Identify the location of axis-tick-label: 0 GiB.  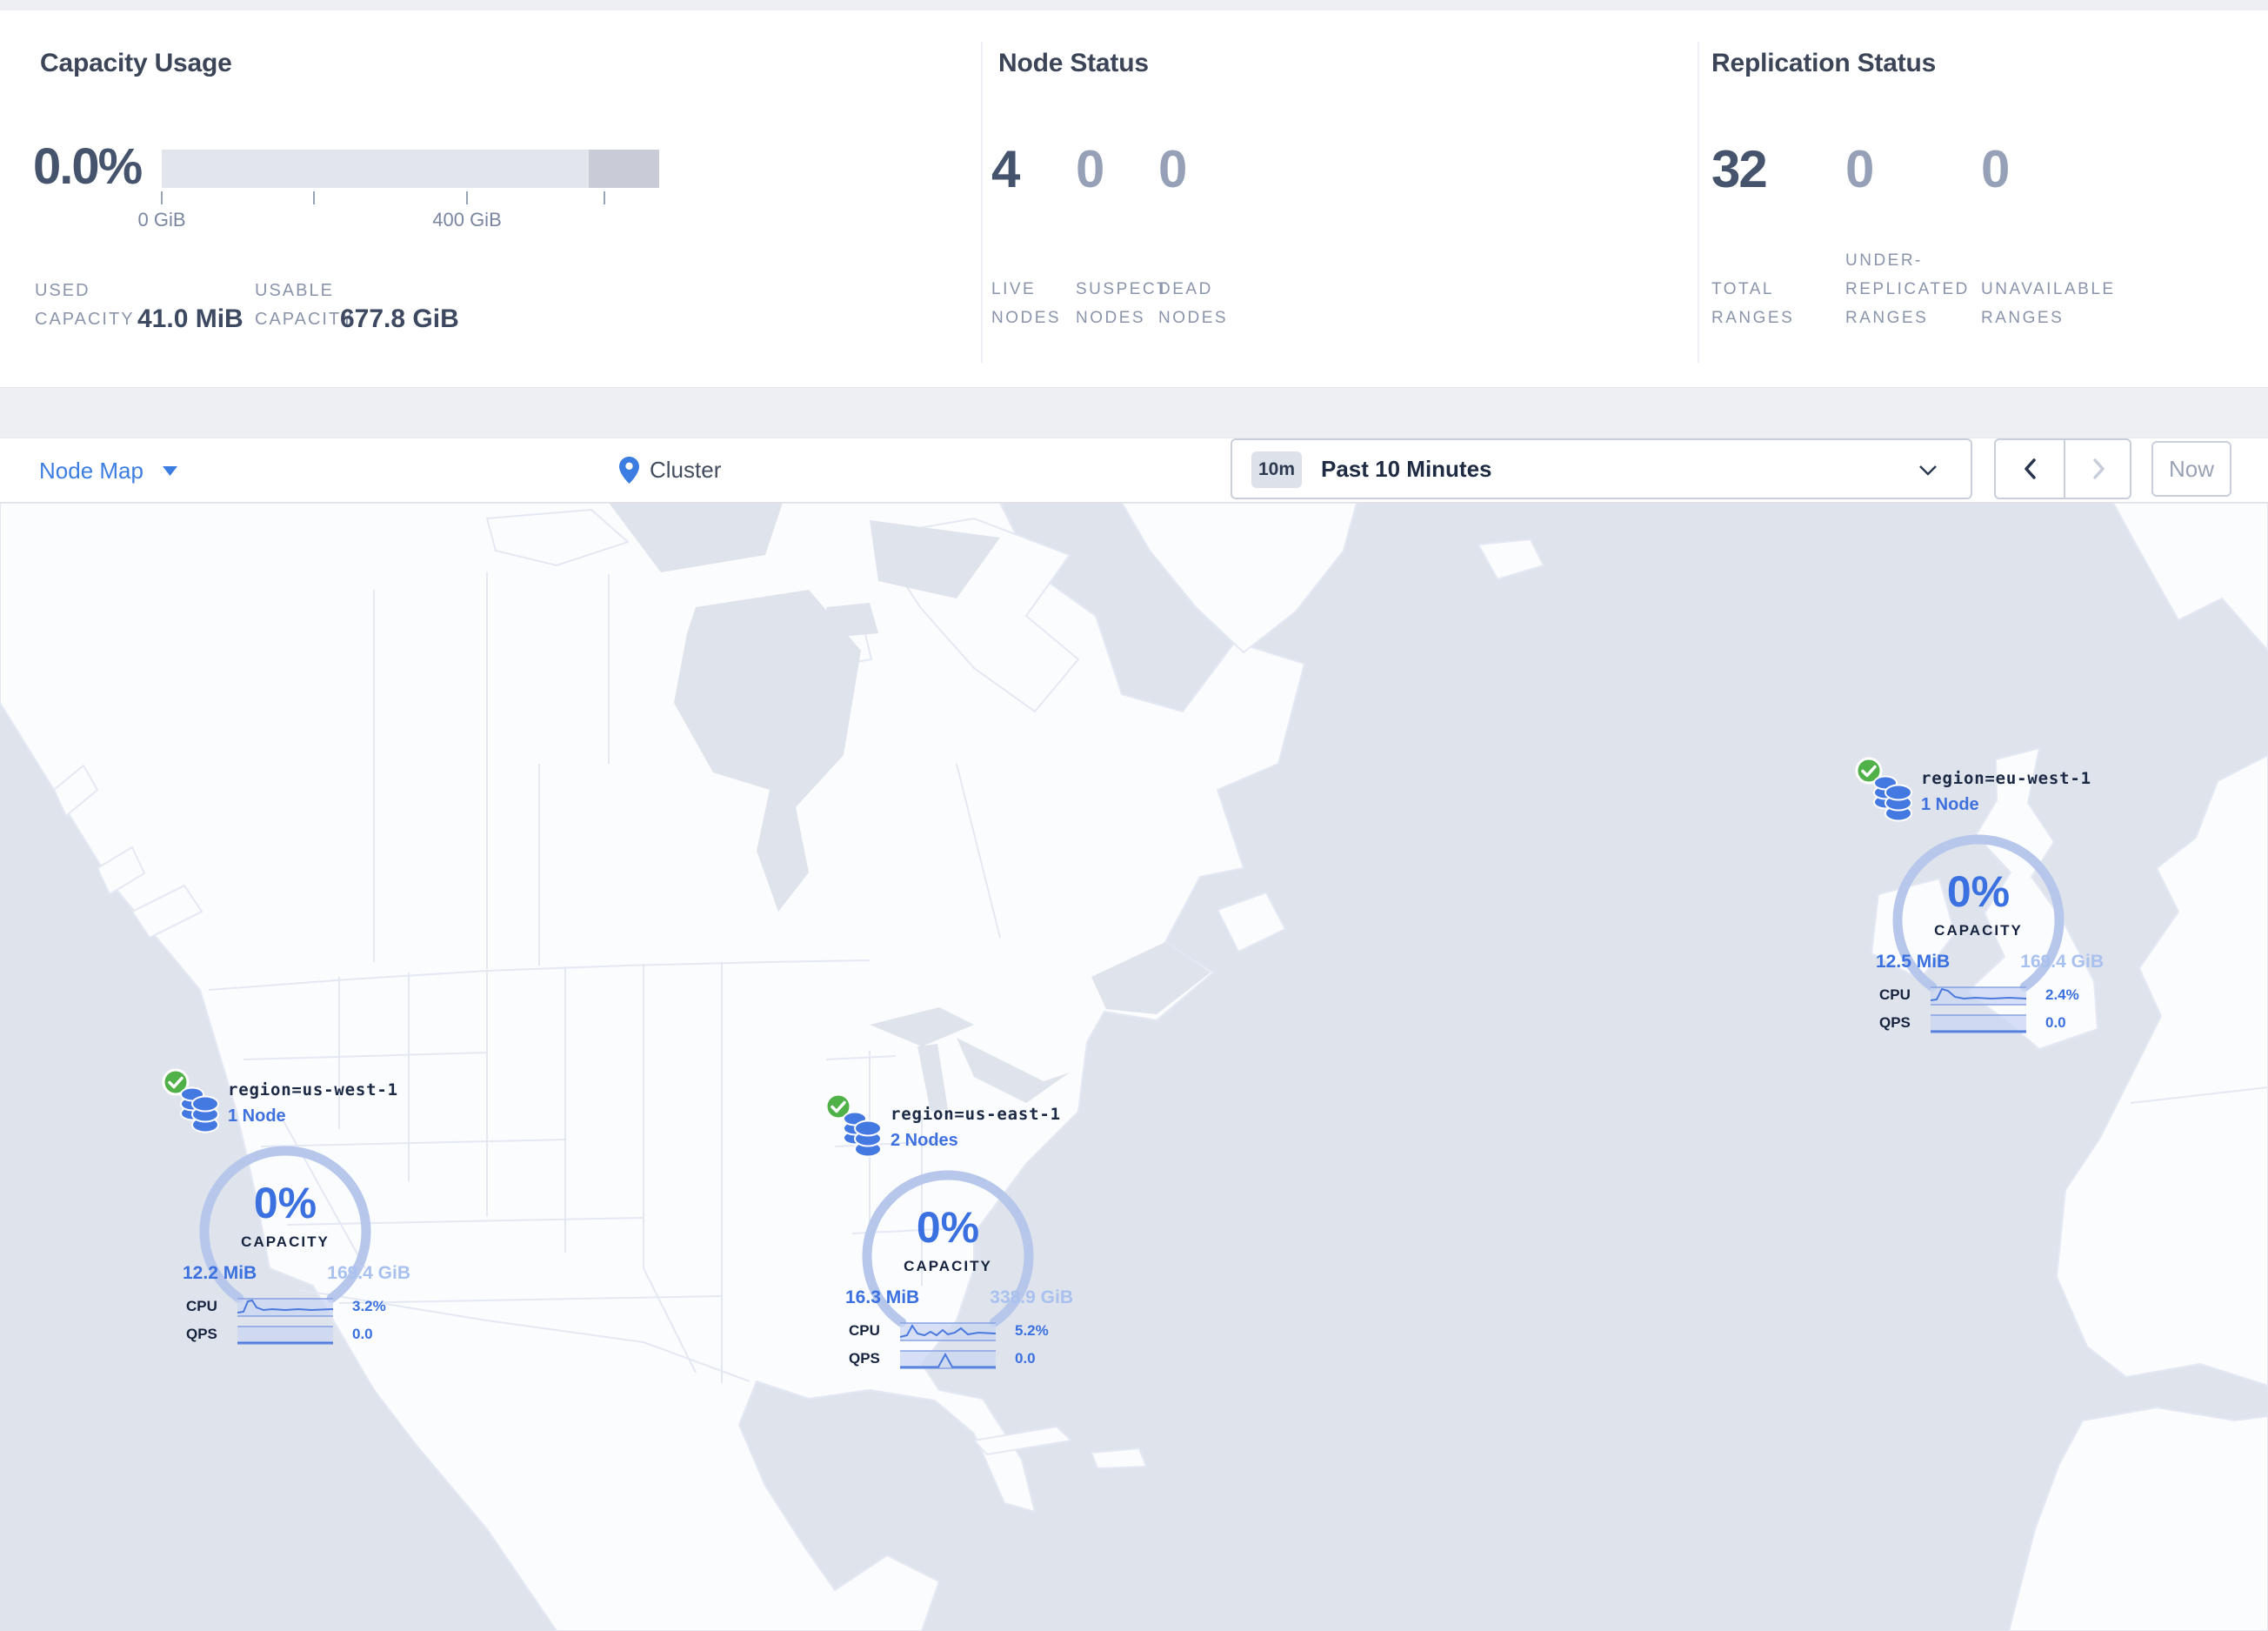
(161, 220).